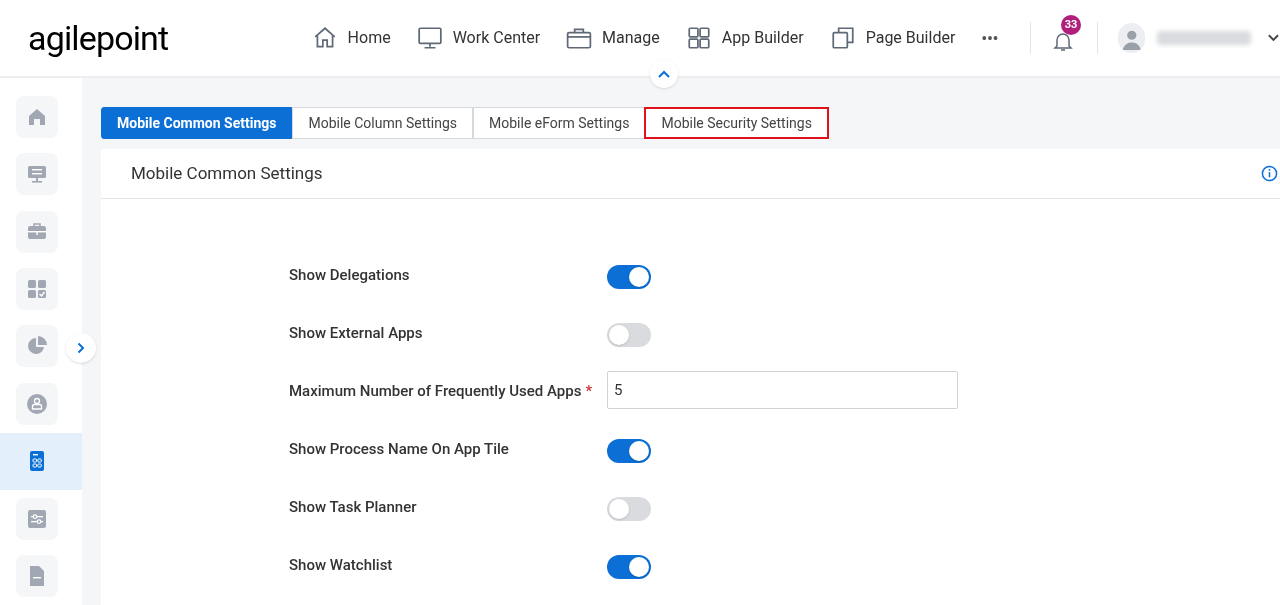  Describe the element at coordinates (842, 38) in the screenshot. I see `copy-icon` at that location.